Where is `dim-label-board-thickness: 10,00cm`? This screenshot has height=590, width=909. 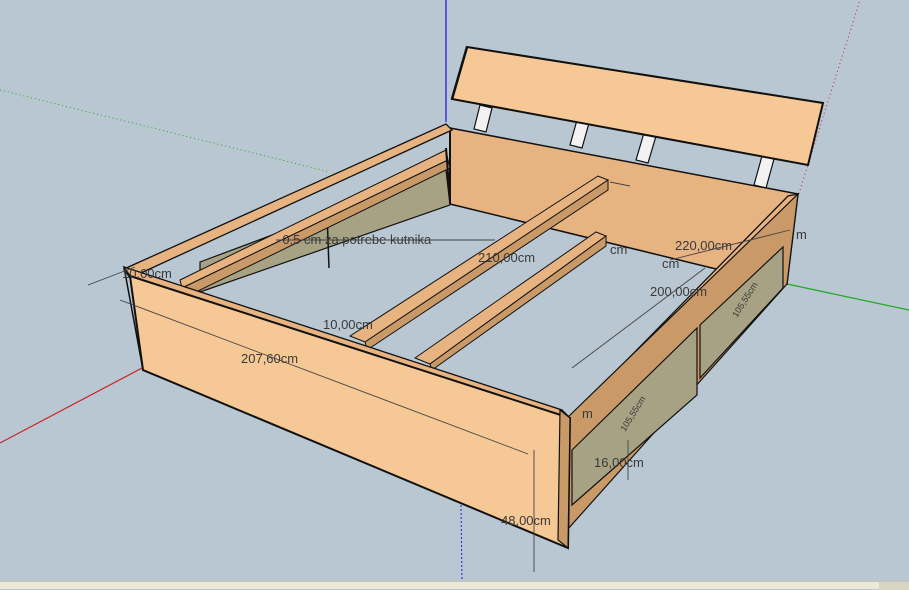
dim-label-board-thickness: 10,00cm is located at coordinates (348, 324).